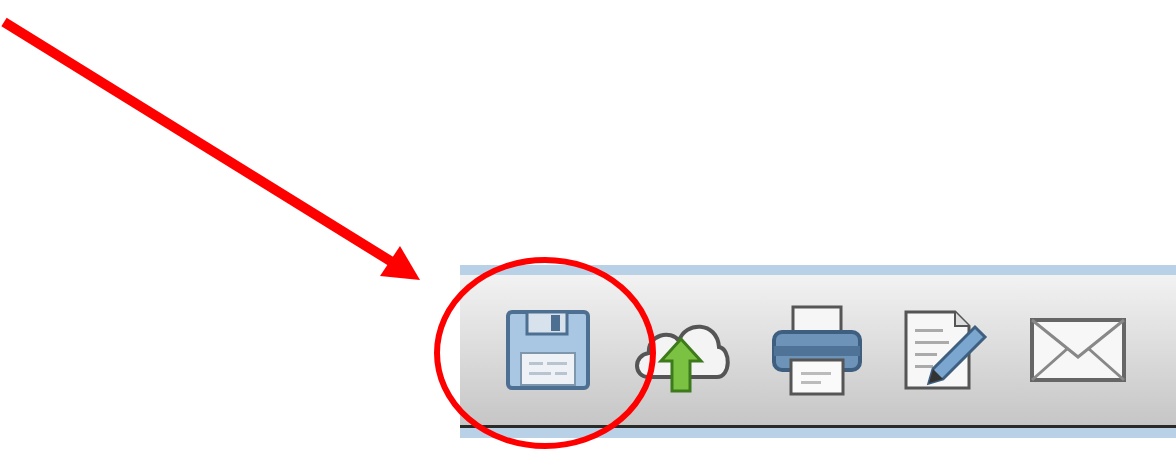 The image size is (1176, 450). Describe the element at coordinates (817, 350) in the screenshot. I see `printer-icon` at that location.